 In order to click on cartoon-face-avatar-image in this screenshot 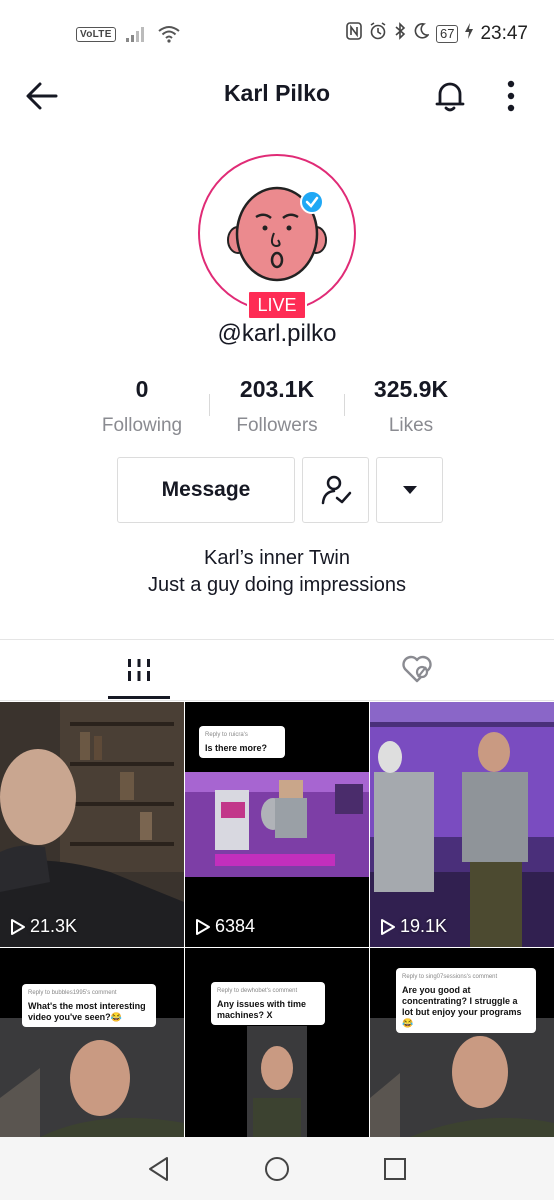, I will do `click(277, 233)`.